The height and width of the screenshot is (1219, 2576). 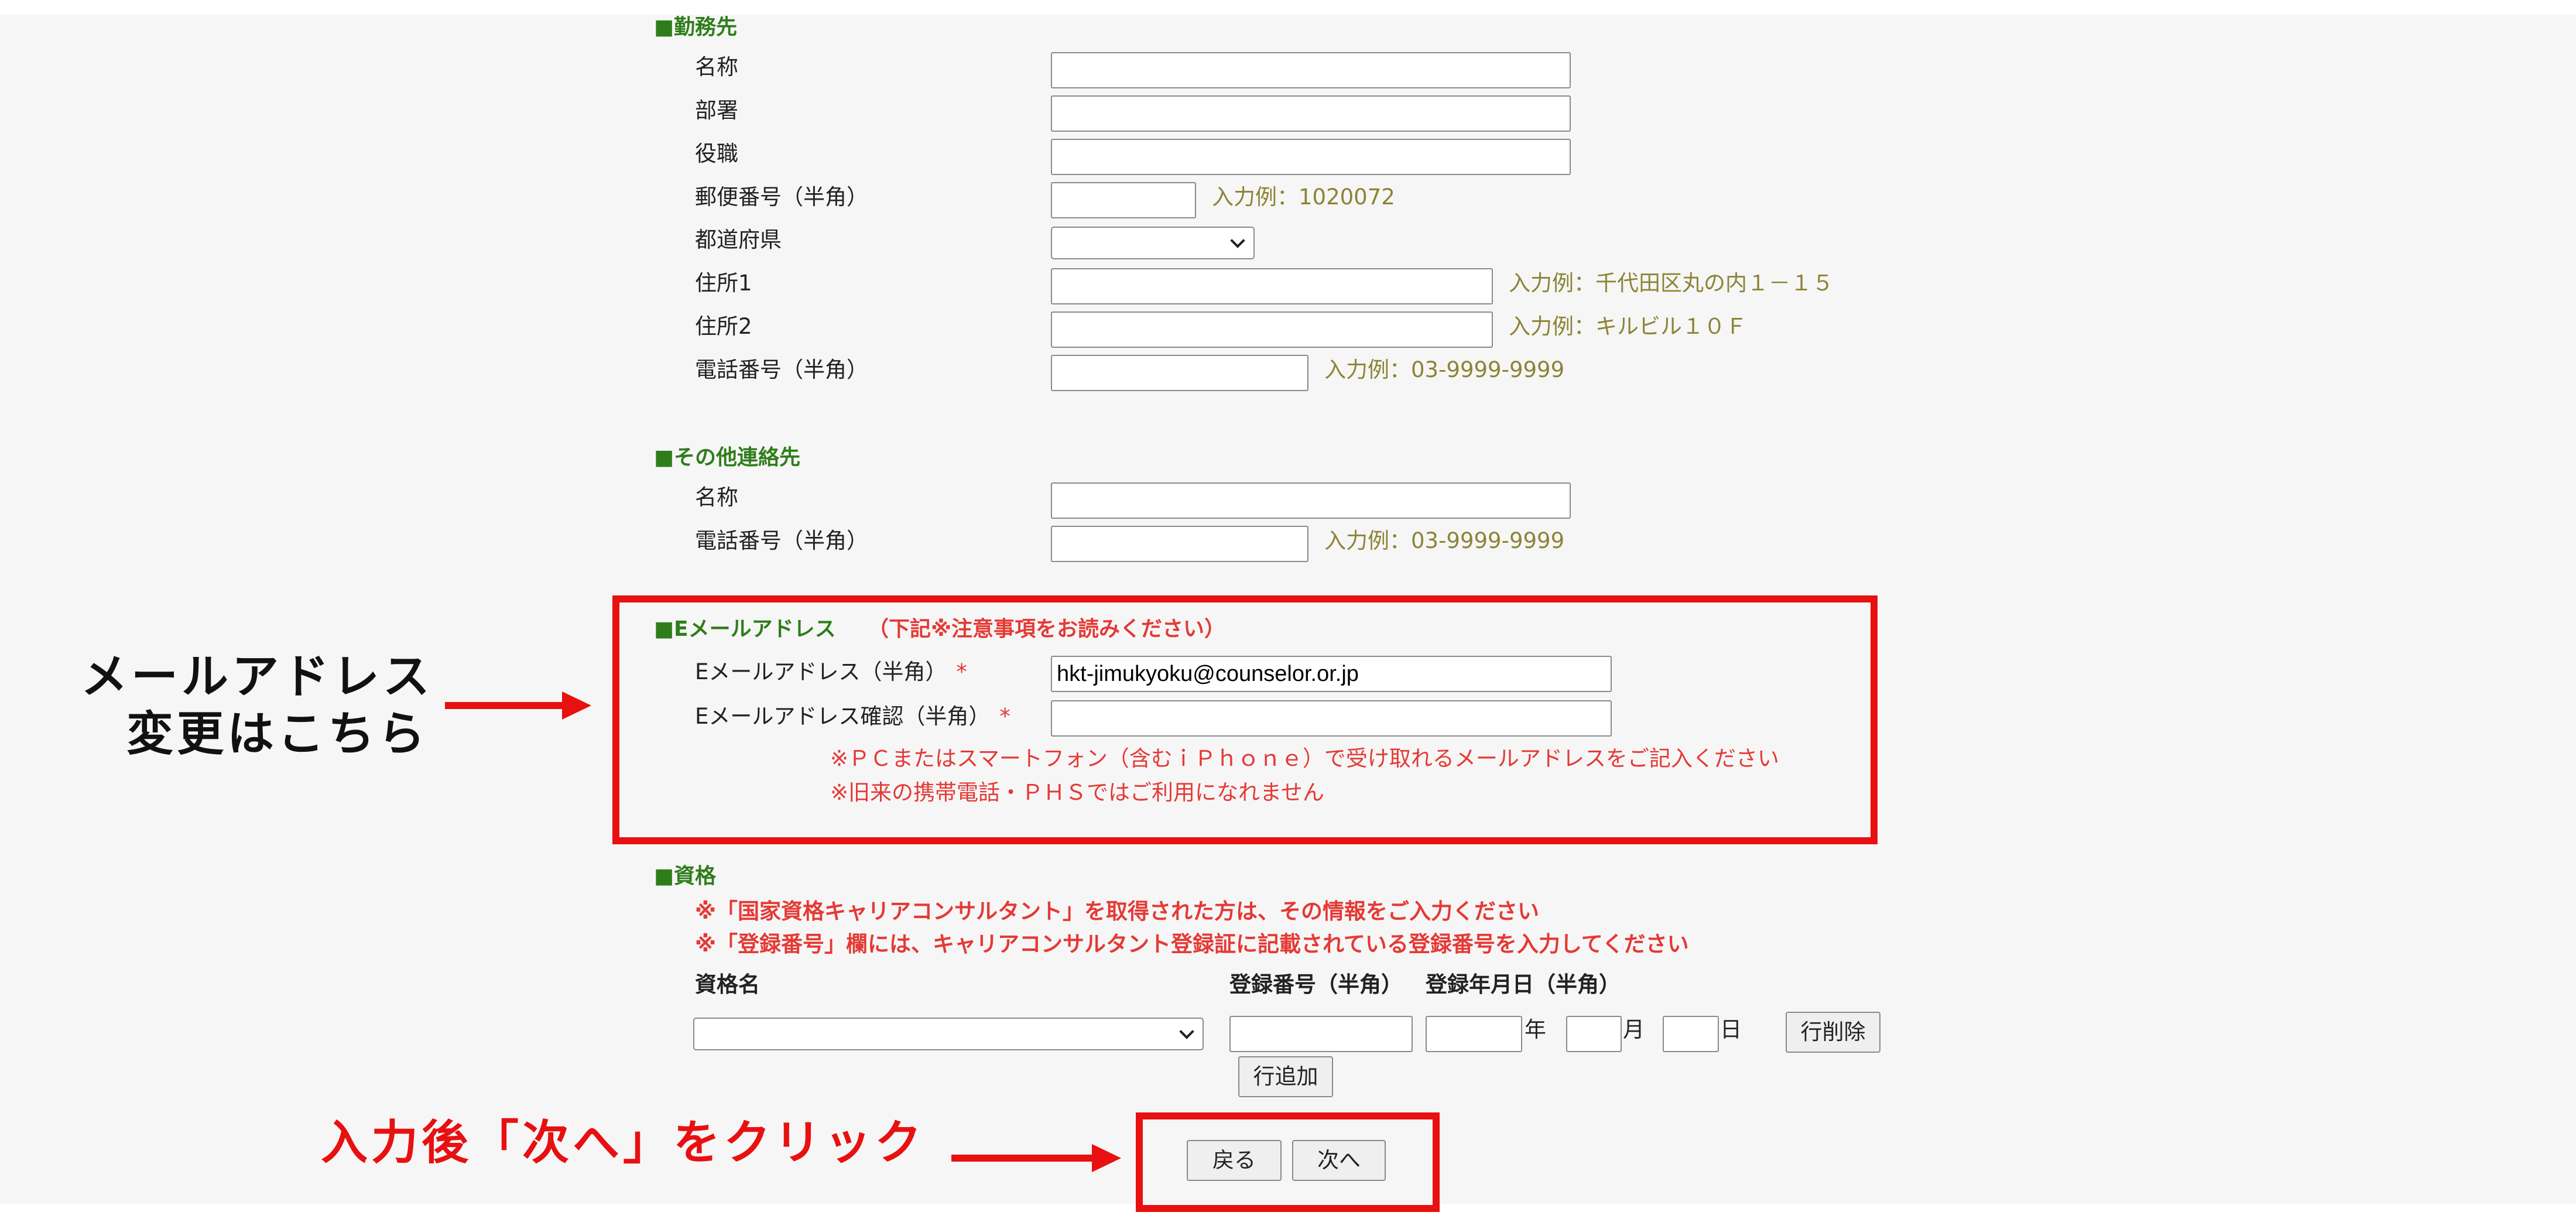 What do you see at coordinates (1444, 540) in the screenshot?
I see `other-contact-phone-hint: 入力例：03-9999-9999` at bounding box center [1444, 540].